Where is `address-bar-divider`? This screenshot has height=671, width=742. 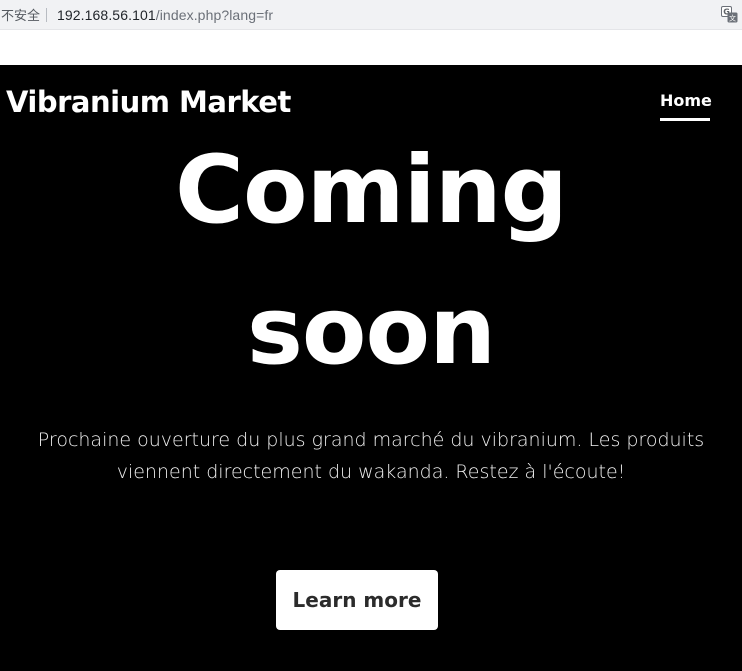
address-bar-divider is located at coordinates (47, 14).